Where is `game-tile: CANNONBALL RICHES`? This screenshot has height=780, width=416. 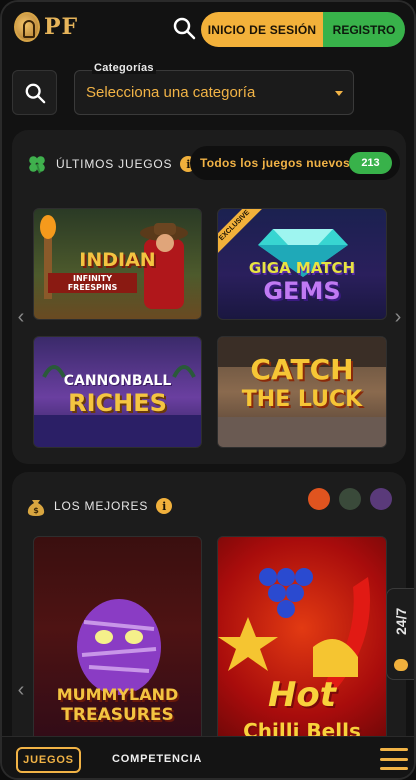
game-tile: CANNONBALL RICHES is located at coordinates (117, 392).